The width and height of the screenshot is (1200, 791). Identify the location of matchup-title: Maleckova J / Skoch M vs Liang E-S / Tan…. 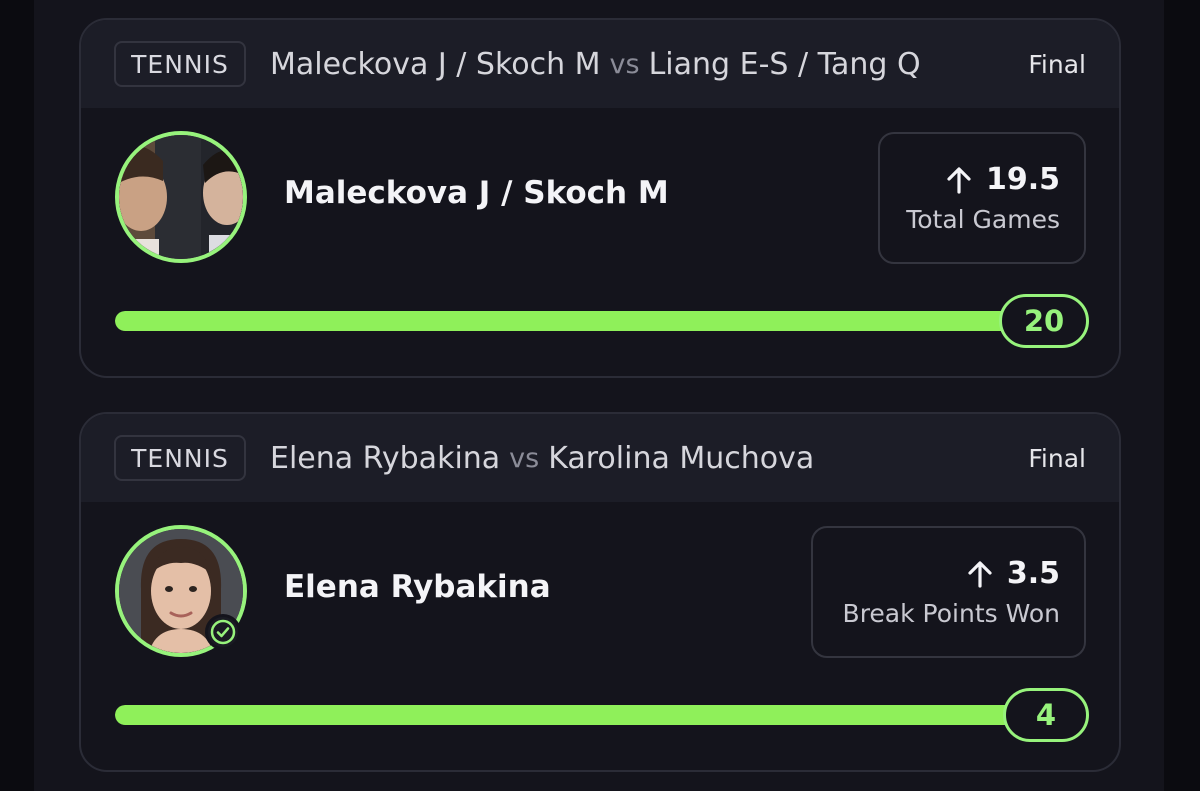
(595, 64).